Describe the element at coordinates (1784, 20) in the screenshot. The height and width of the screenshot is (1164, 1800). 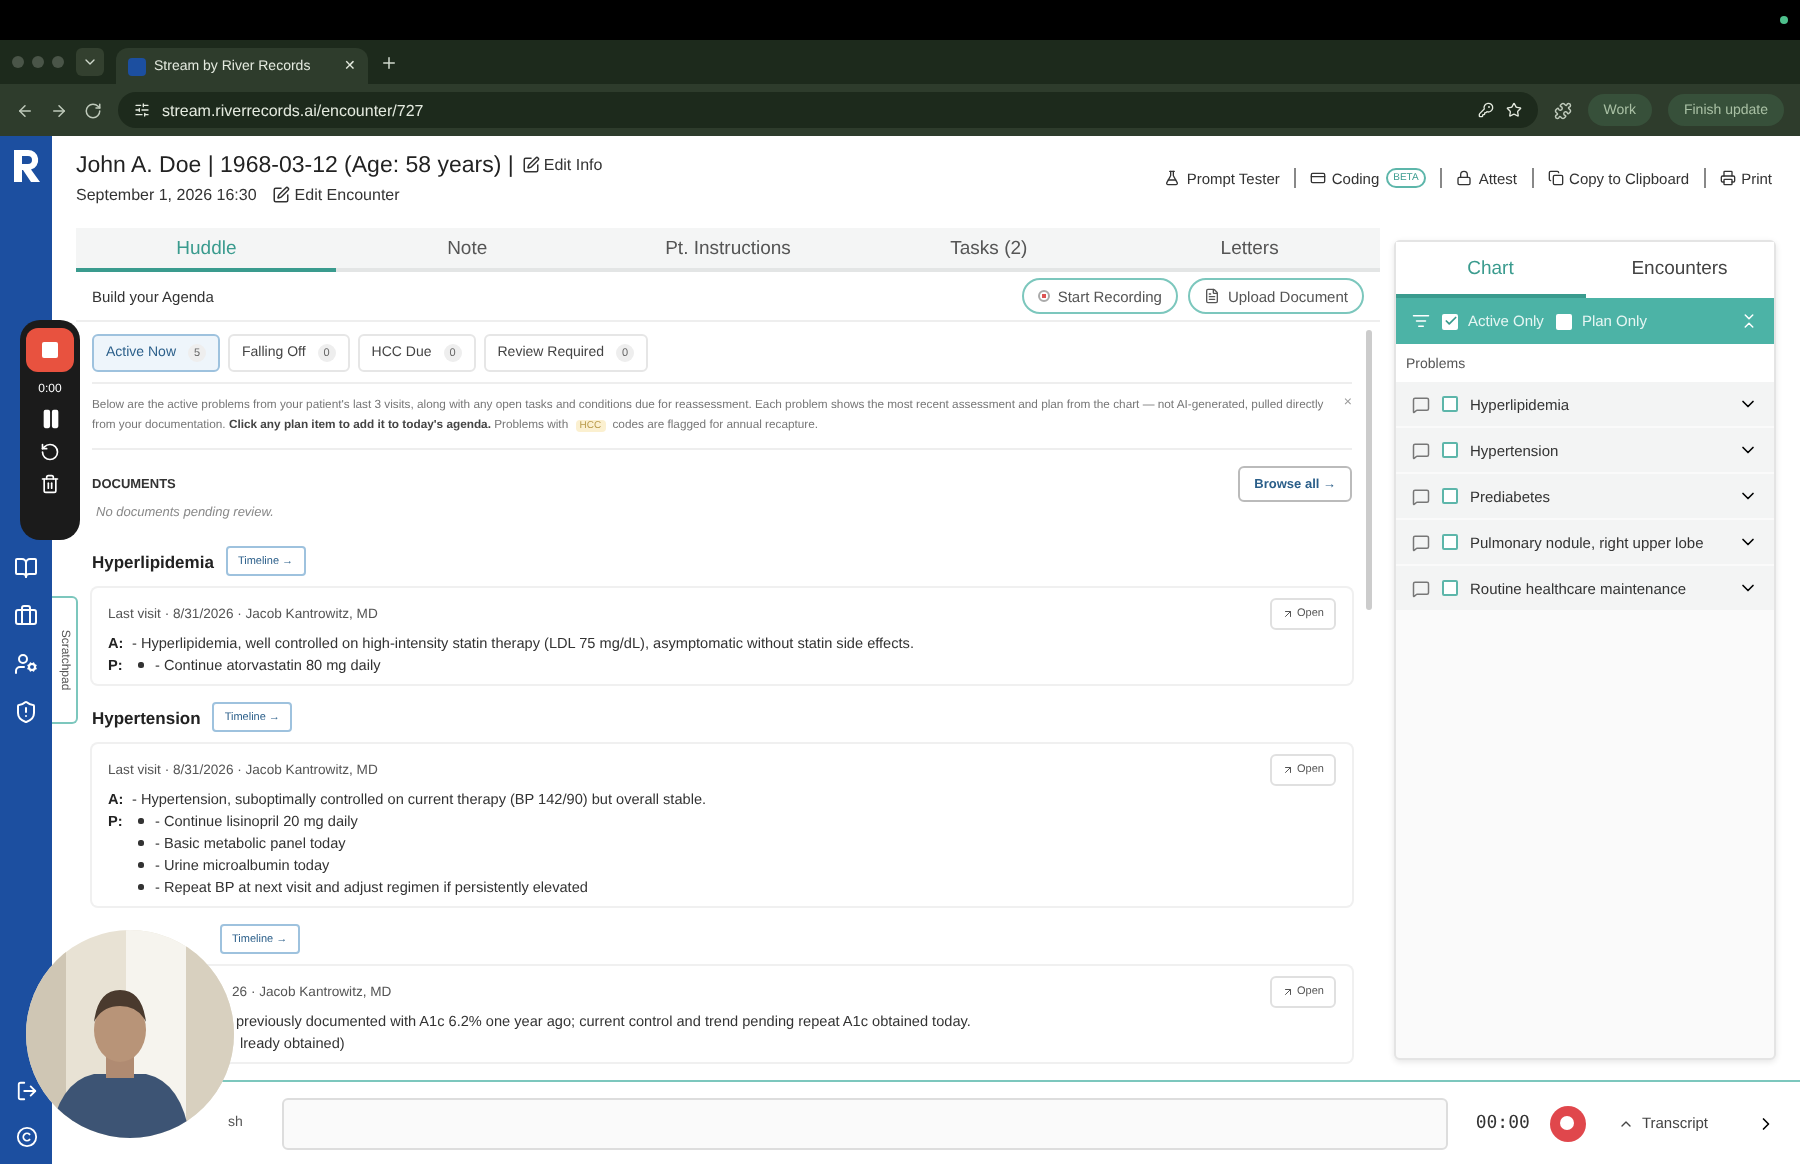
I see `status-dot` at that location.